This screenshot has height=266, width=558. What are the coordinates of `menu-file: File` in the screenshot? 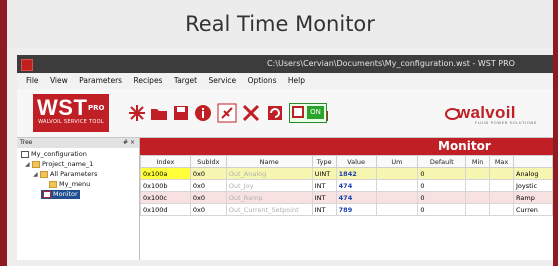 It's located at (32, 80).